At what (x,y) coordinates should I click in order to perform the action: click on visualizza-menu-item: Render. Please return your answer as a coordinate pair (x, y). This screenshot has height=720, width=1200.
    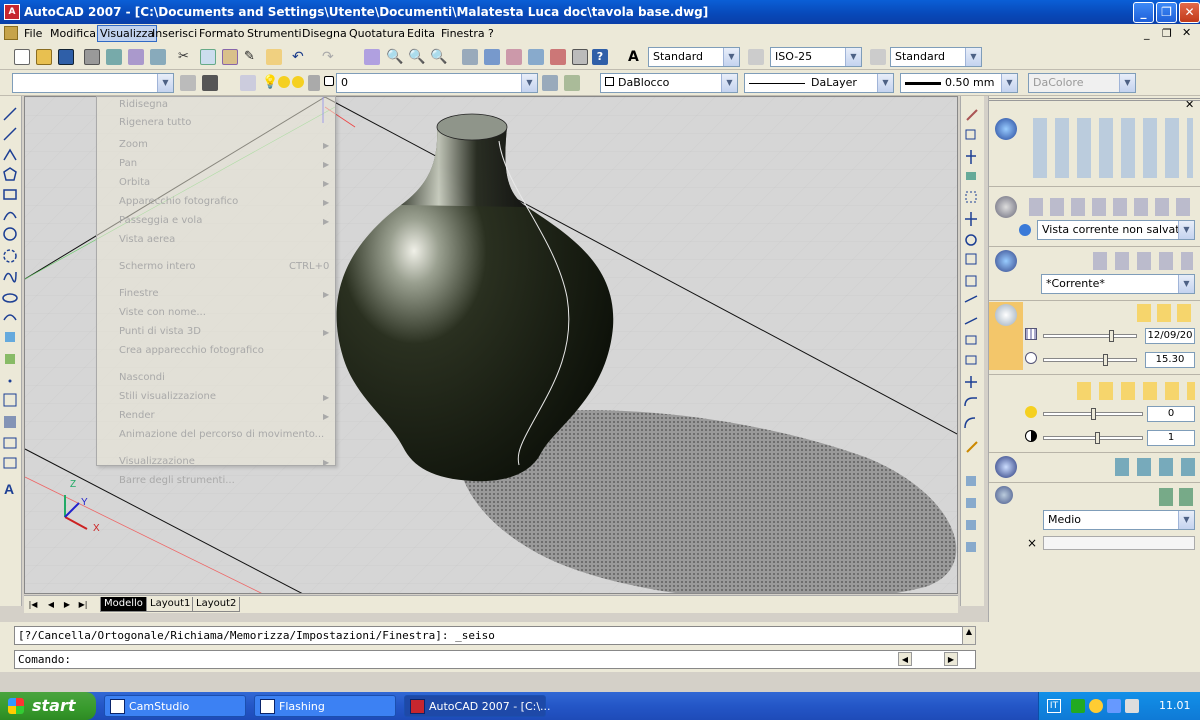
    Looking at the image, I should click on (137, 415).